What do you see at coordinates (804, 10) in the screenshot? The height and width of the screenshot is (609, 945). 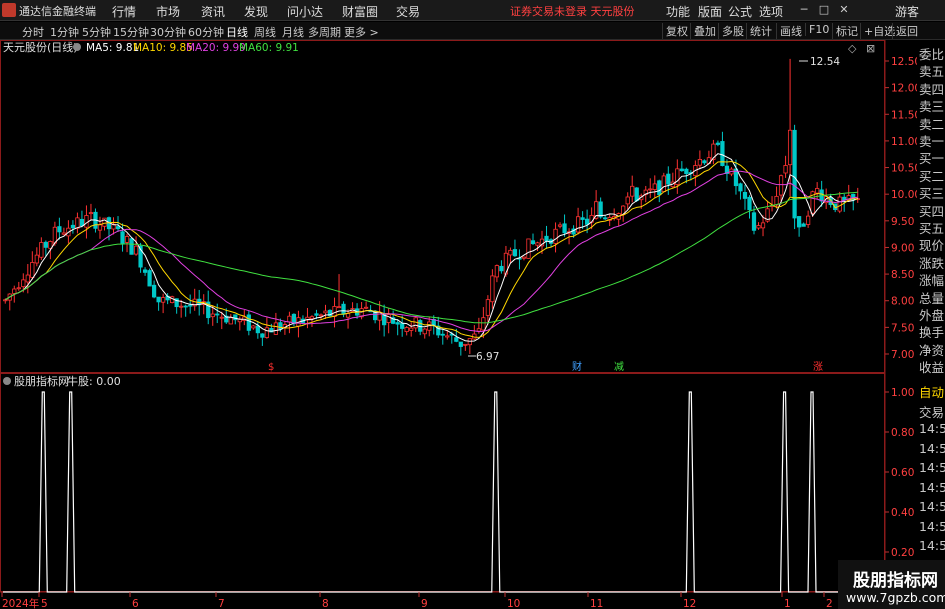 I see `minimize-icon: ─` at bounding box center [804, 10].